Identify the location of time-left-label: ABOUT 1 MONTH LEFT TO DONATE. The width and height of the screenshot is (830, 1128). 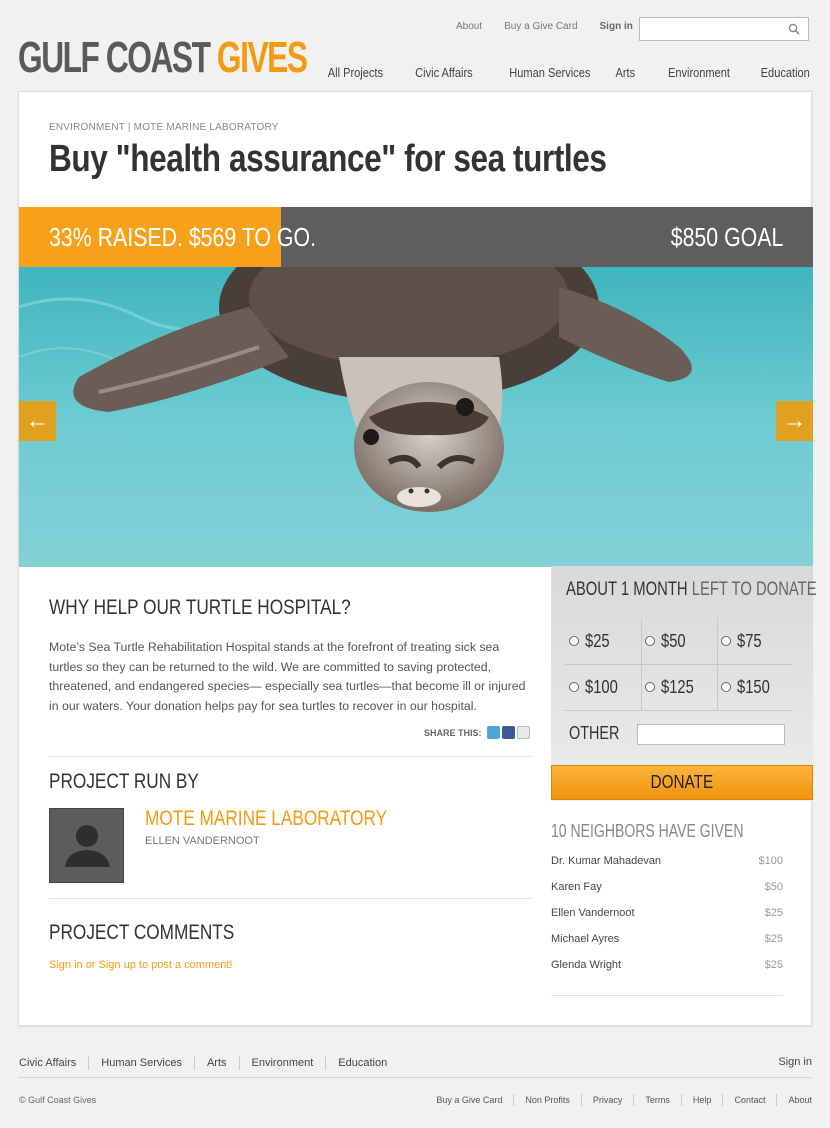
(691, 590).